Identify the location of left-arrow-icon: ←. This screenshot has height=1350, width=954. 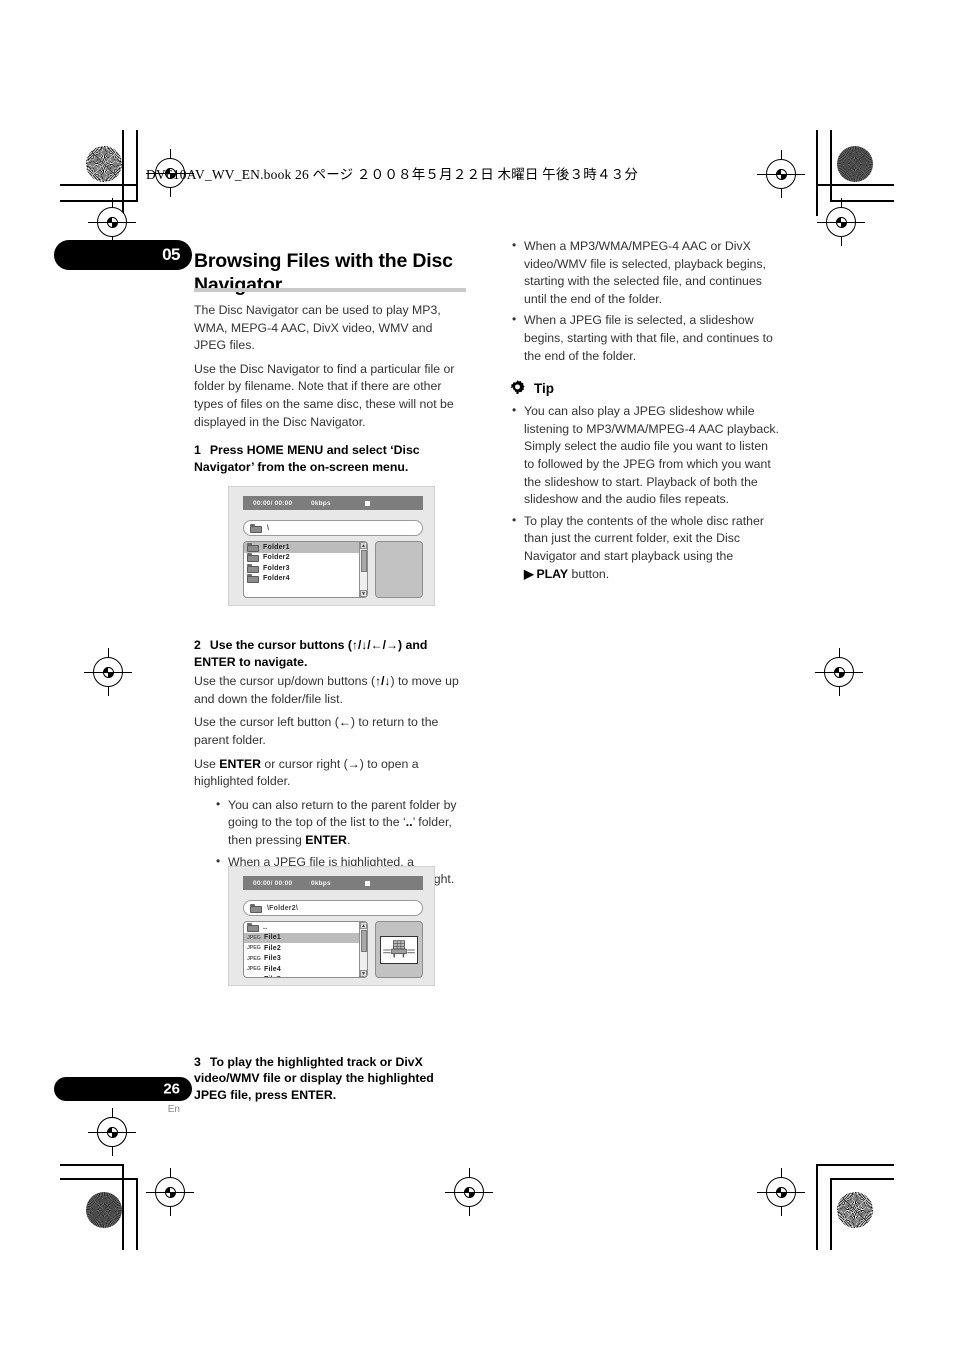
(344, 722).